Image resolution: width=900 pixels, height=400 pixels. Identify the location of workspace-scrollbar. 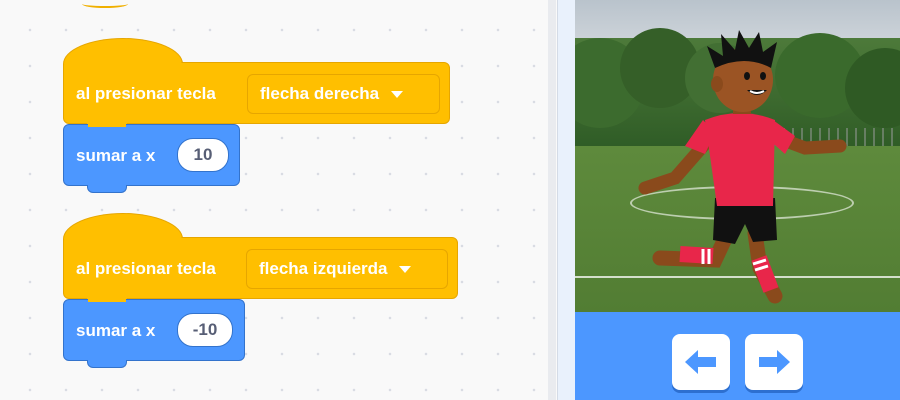
(552, 200).